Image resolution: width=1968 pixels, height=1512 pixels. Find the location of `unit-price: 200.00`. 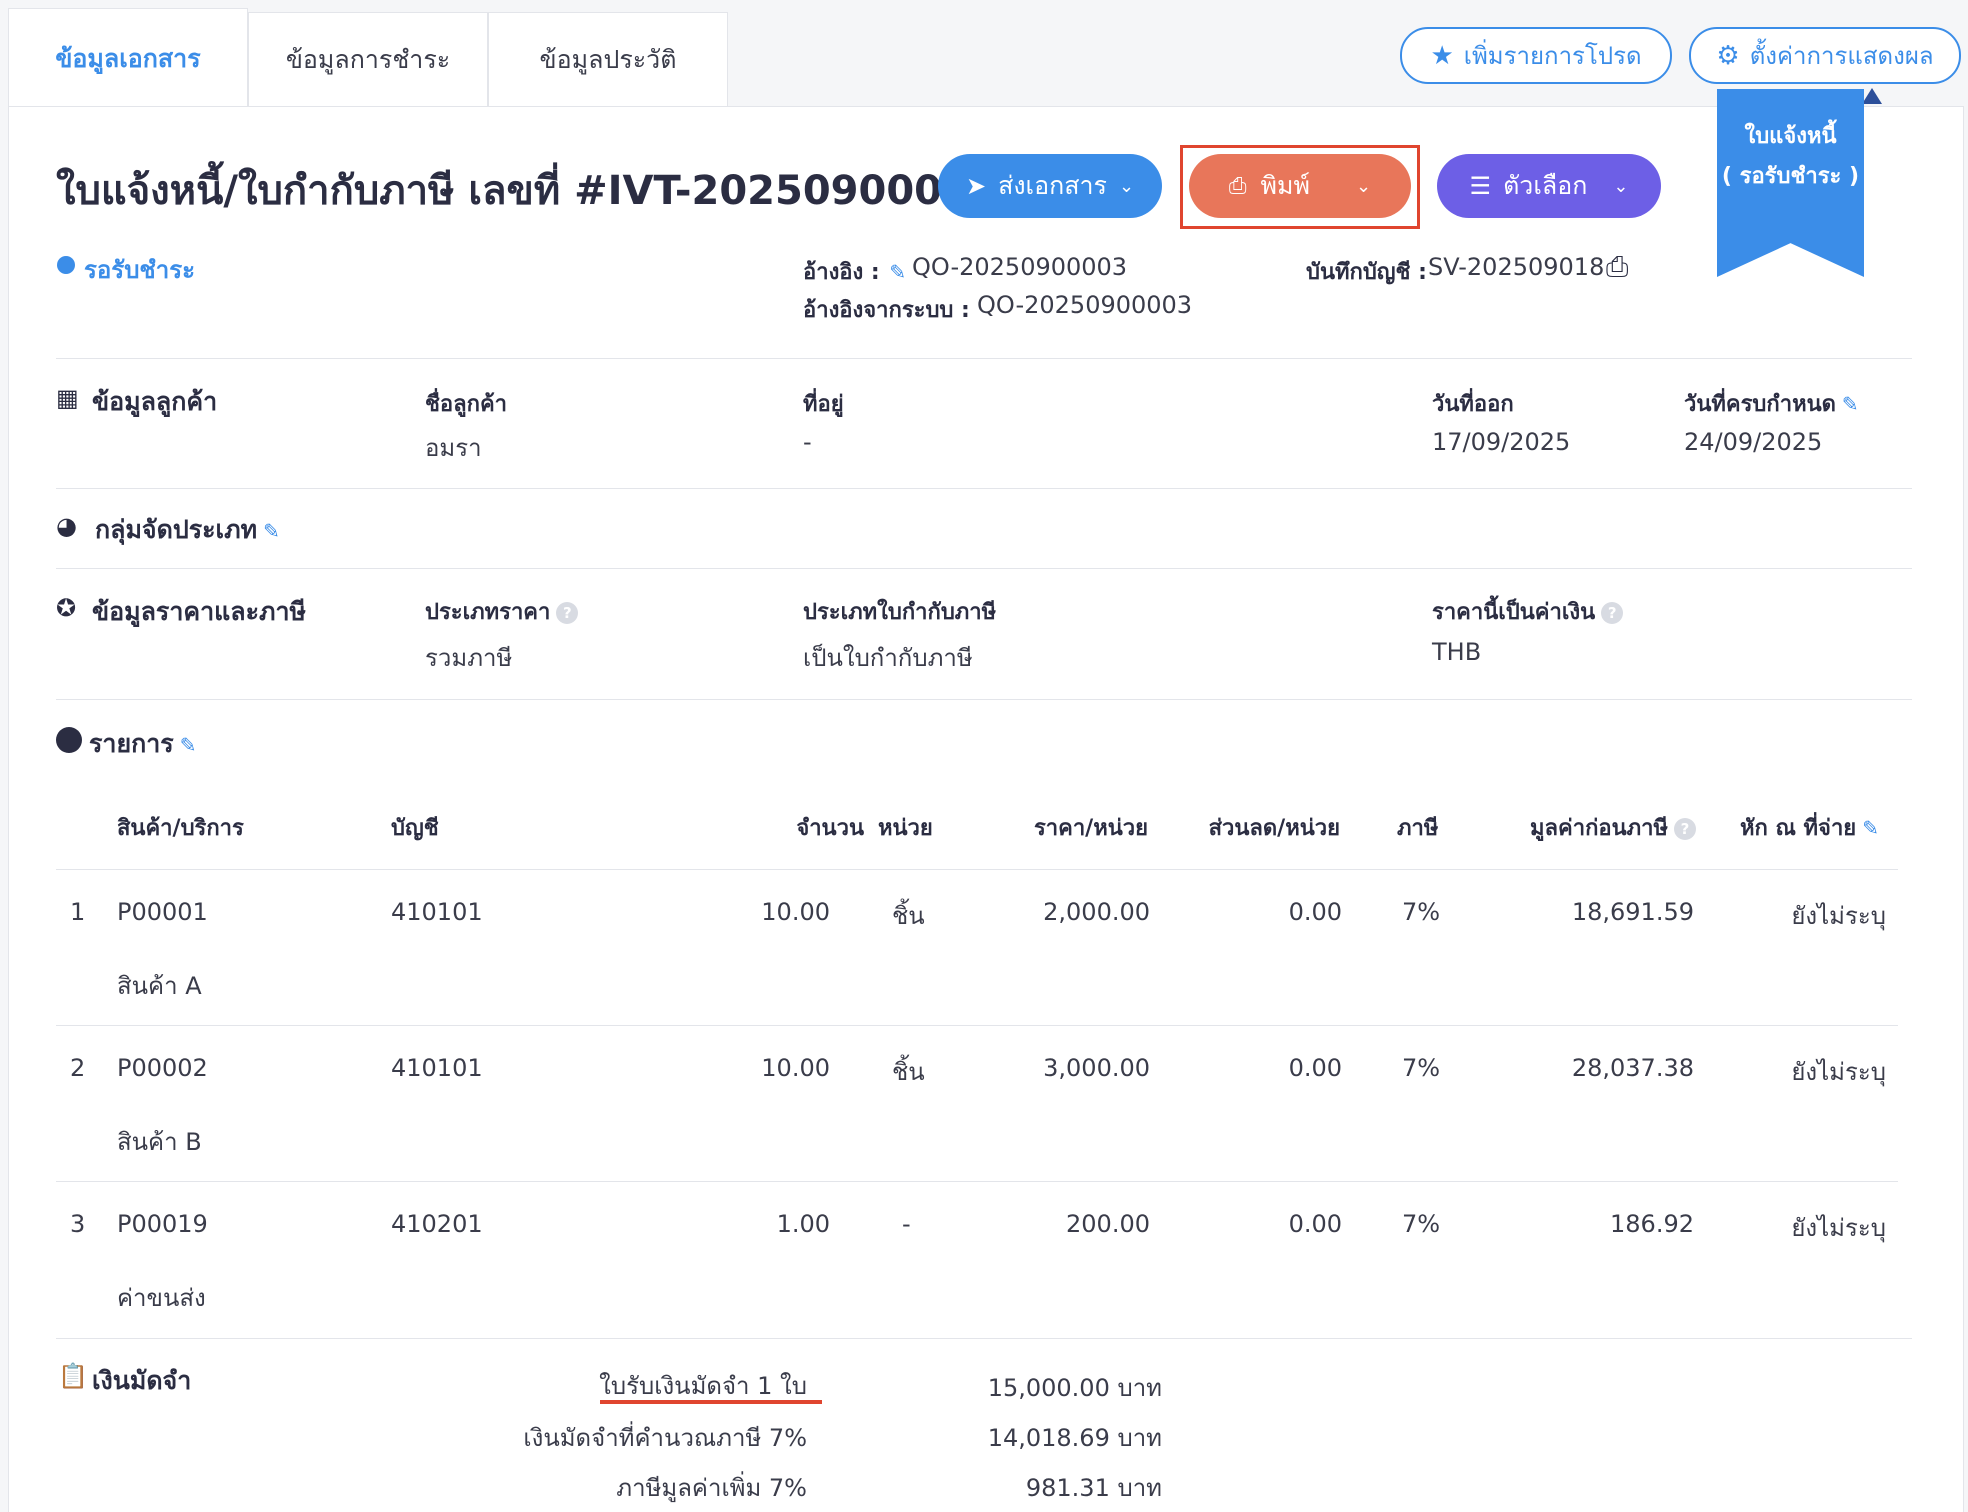

unit-price: 200.00 is located at coordinates (1108, 1224).